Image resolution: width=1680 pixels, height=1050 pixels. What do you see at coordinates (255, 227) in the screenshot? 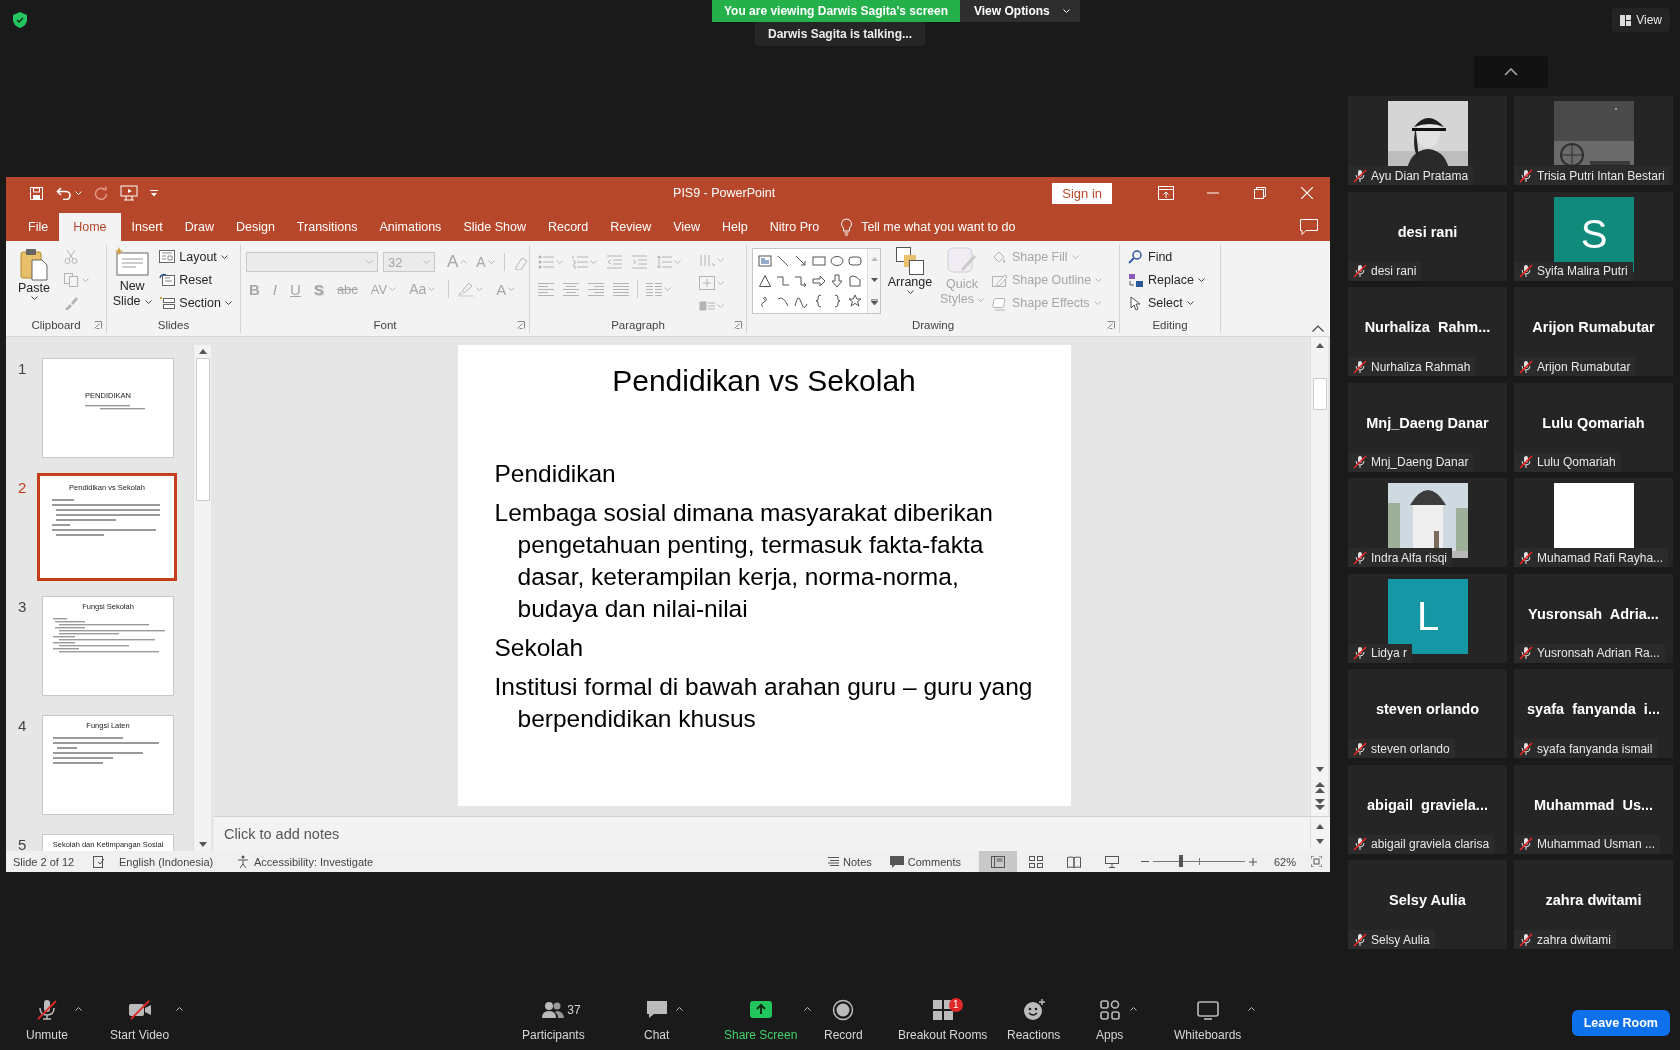
I see `ribbon-tab: Design` at bounding box center [255, 227].